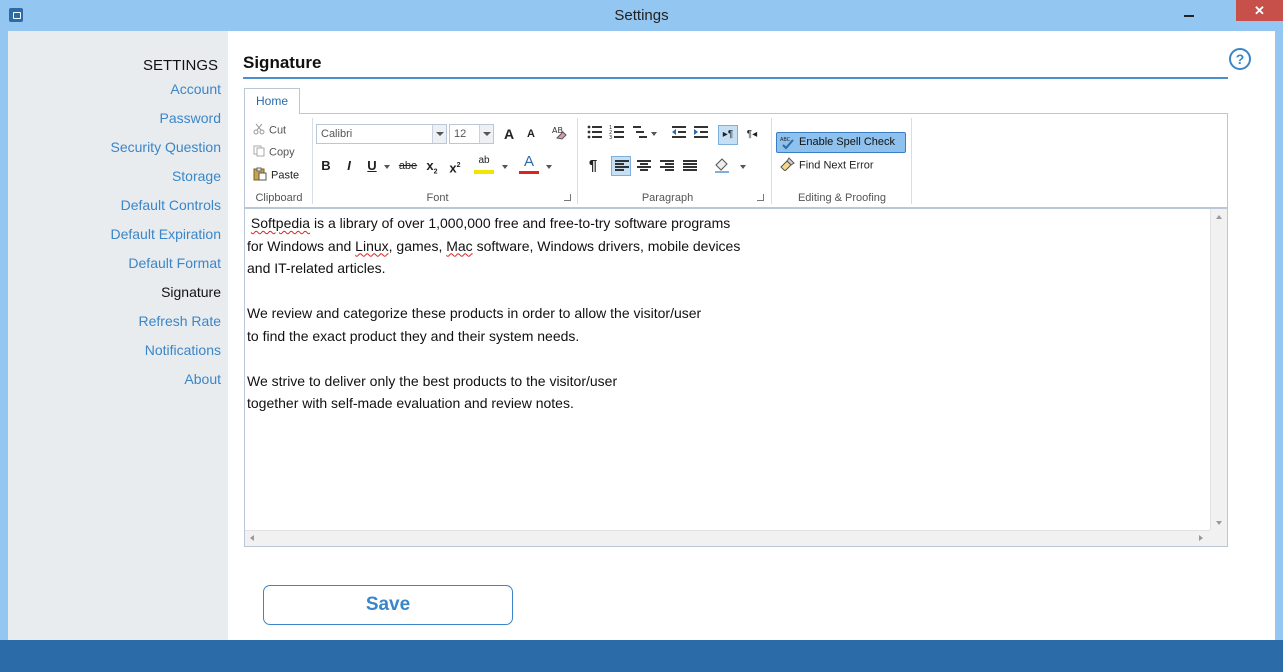 This screenshot has width=1283, height=672. I want to click on font-color-button: A, so click(529, 164).